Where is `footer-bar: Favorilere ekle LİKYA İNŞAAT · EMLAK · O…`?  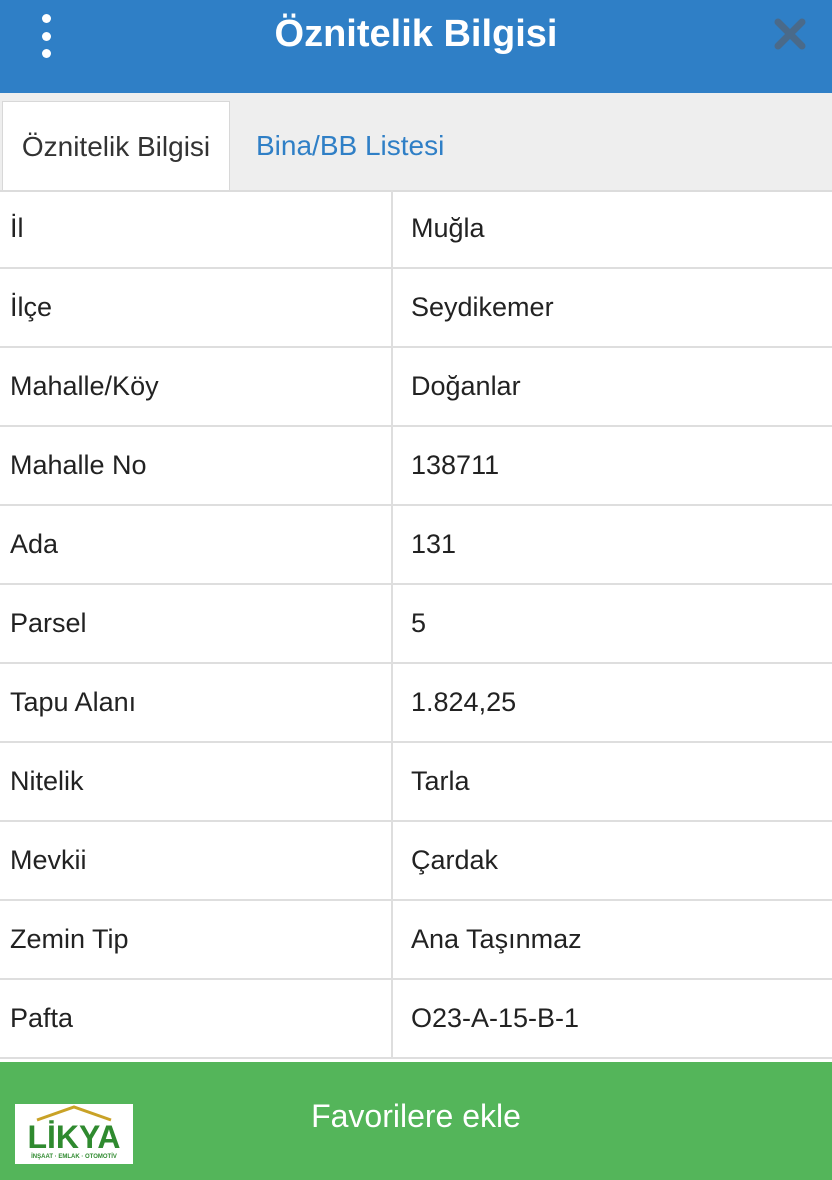 footer-bar: Favorilere ekle LİKYA İNŞAAT · EMLAK · O… is located at coordinates (416, 1121).